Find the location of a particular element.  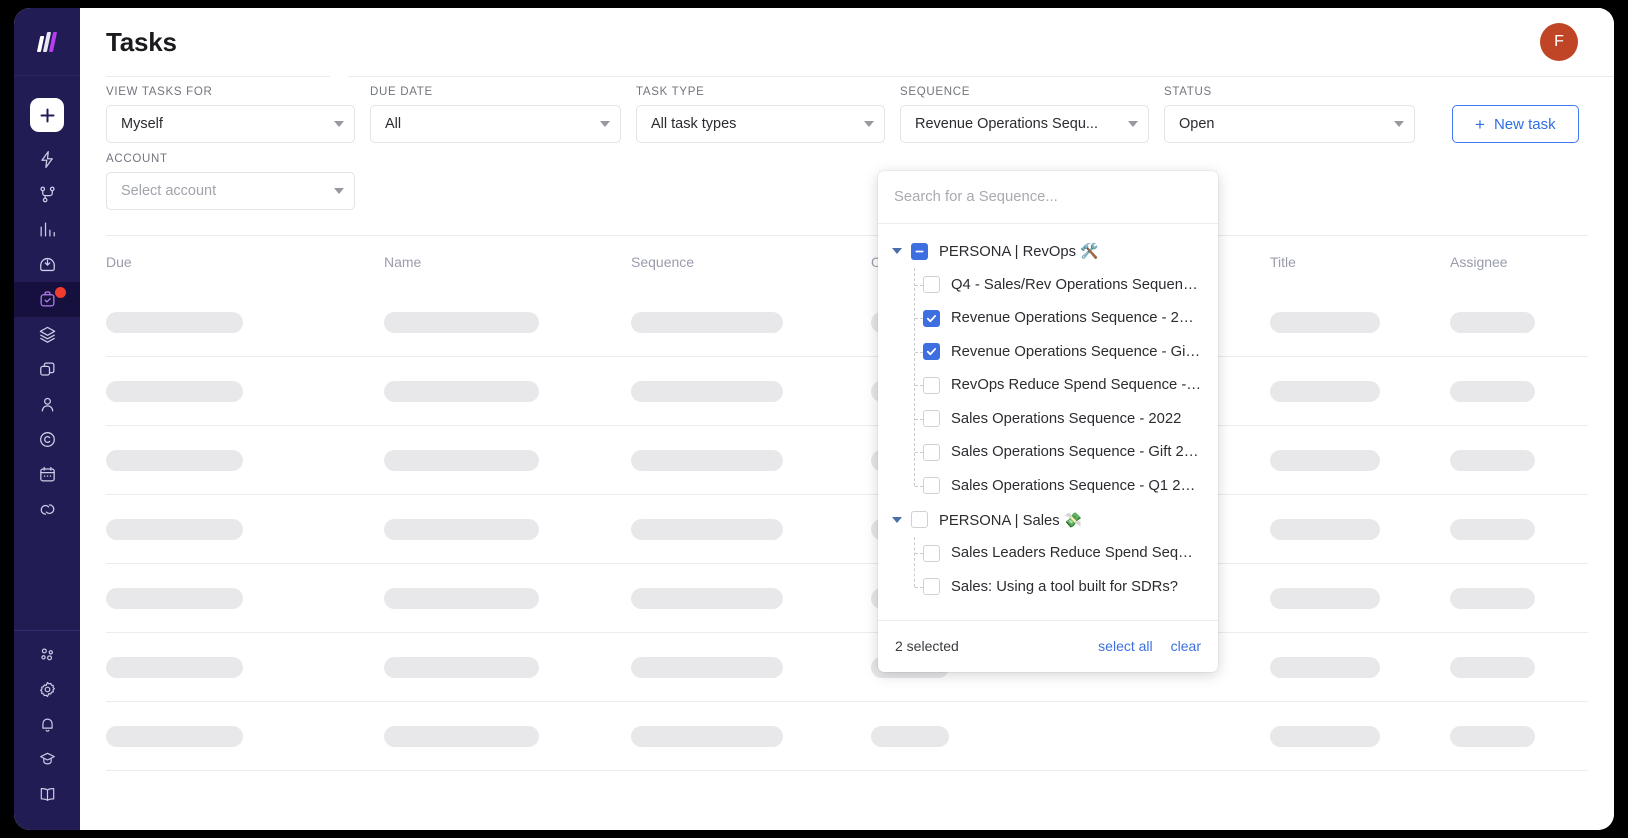

sequence-group-row: PERSONA | RevOps 🛠️ is located at coordinates (1048, 251).